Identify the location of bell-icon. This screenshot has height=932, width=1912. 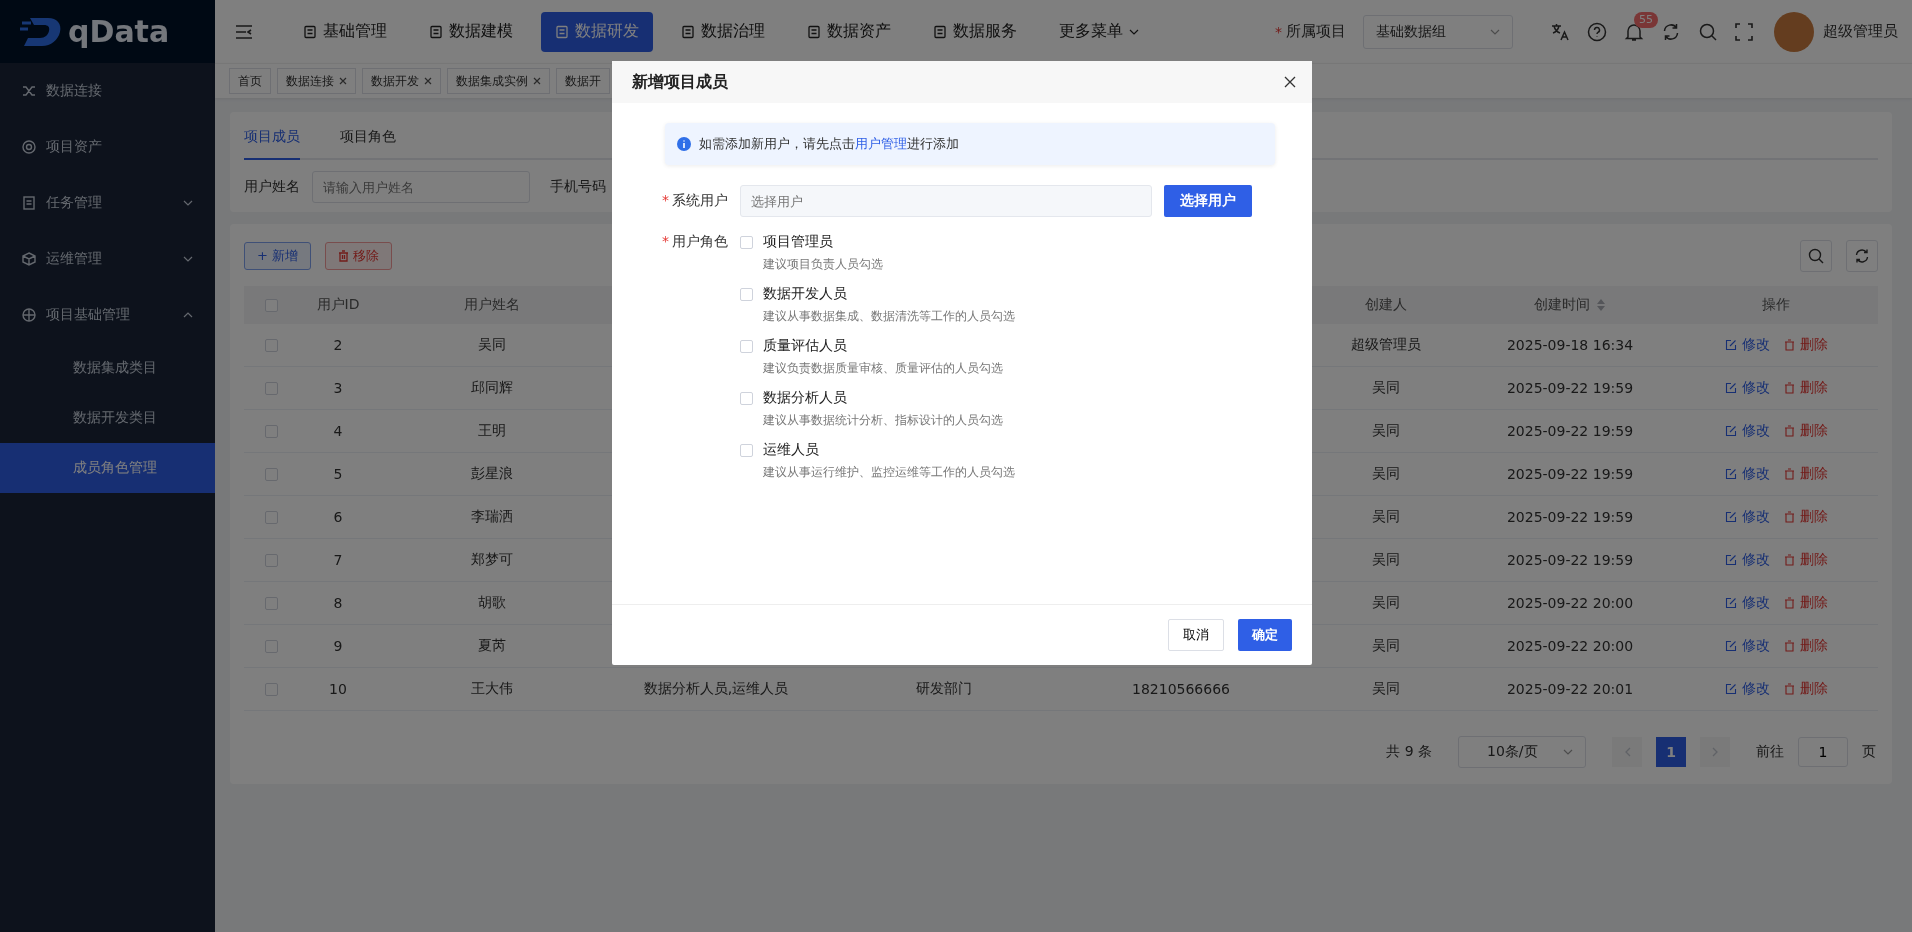
(1634, 31).